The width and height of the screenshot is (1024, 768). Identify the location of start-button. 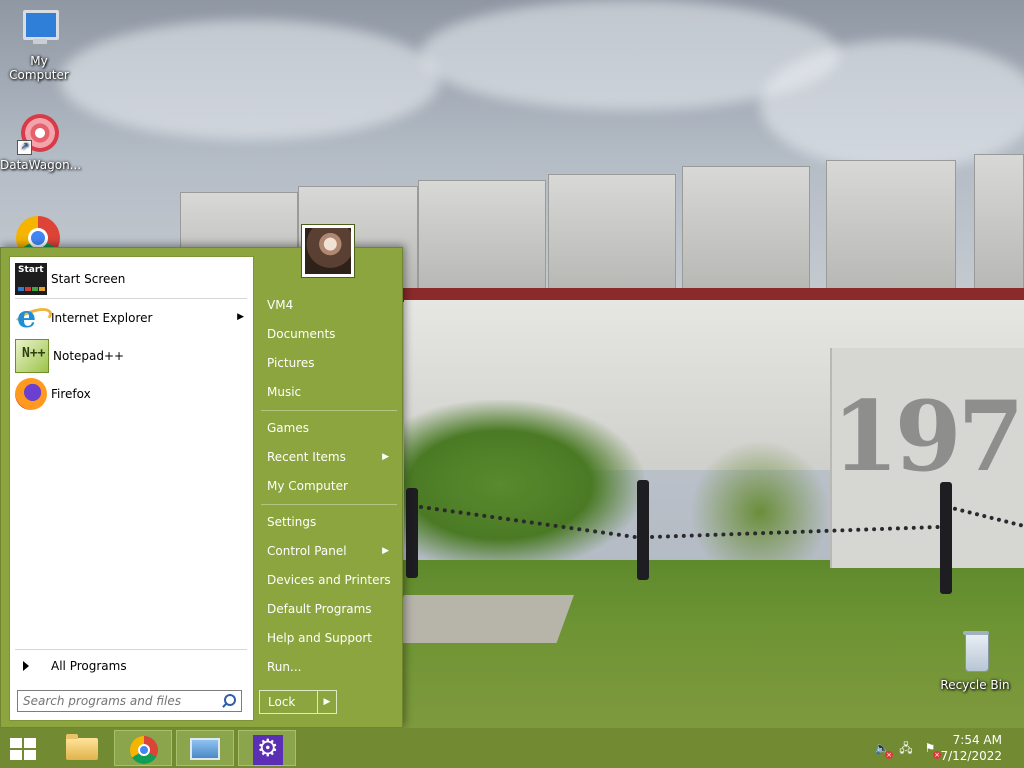
(24, 748).